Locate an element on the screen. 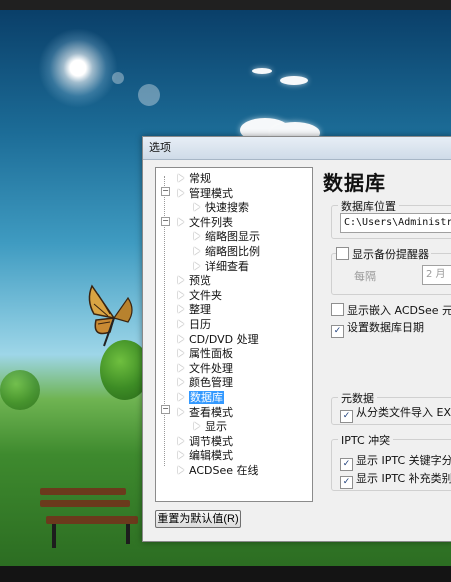 This screenshot has height=582, width=451. sun-glow is located at coordinates (78, 68).